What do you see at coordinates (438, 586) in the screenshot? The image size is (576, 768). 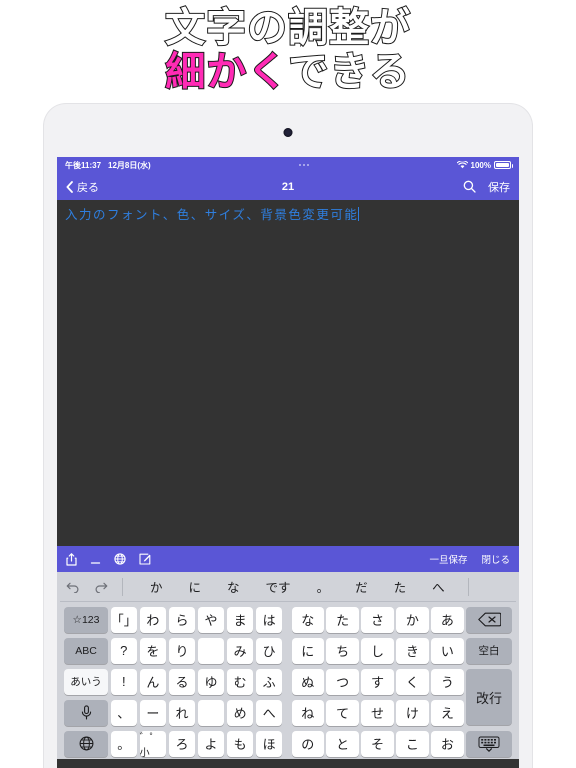 I see `suggestion-item: へ` at bounding box center [438, 586].